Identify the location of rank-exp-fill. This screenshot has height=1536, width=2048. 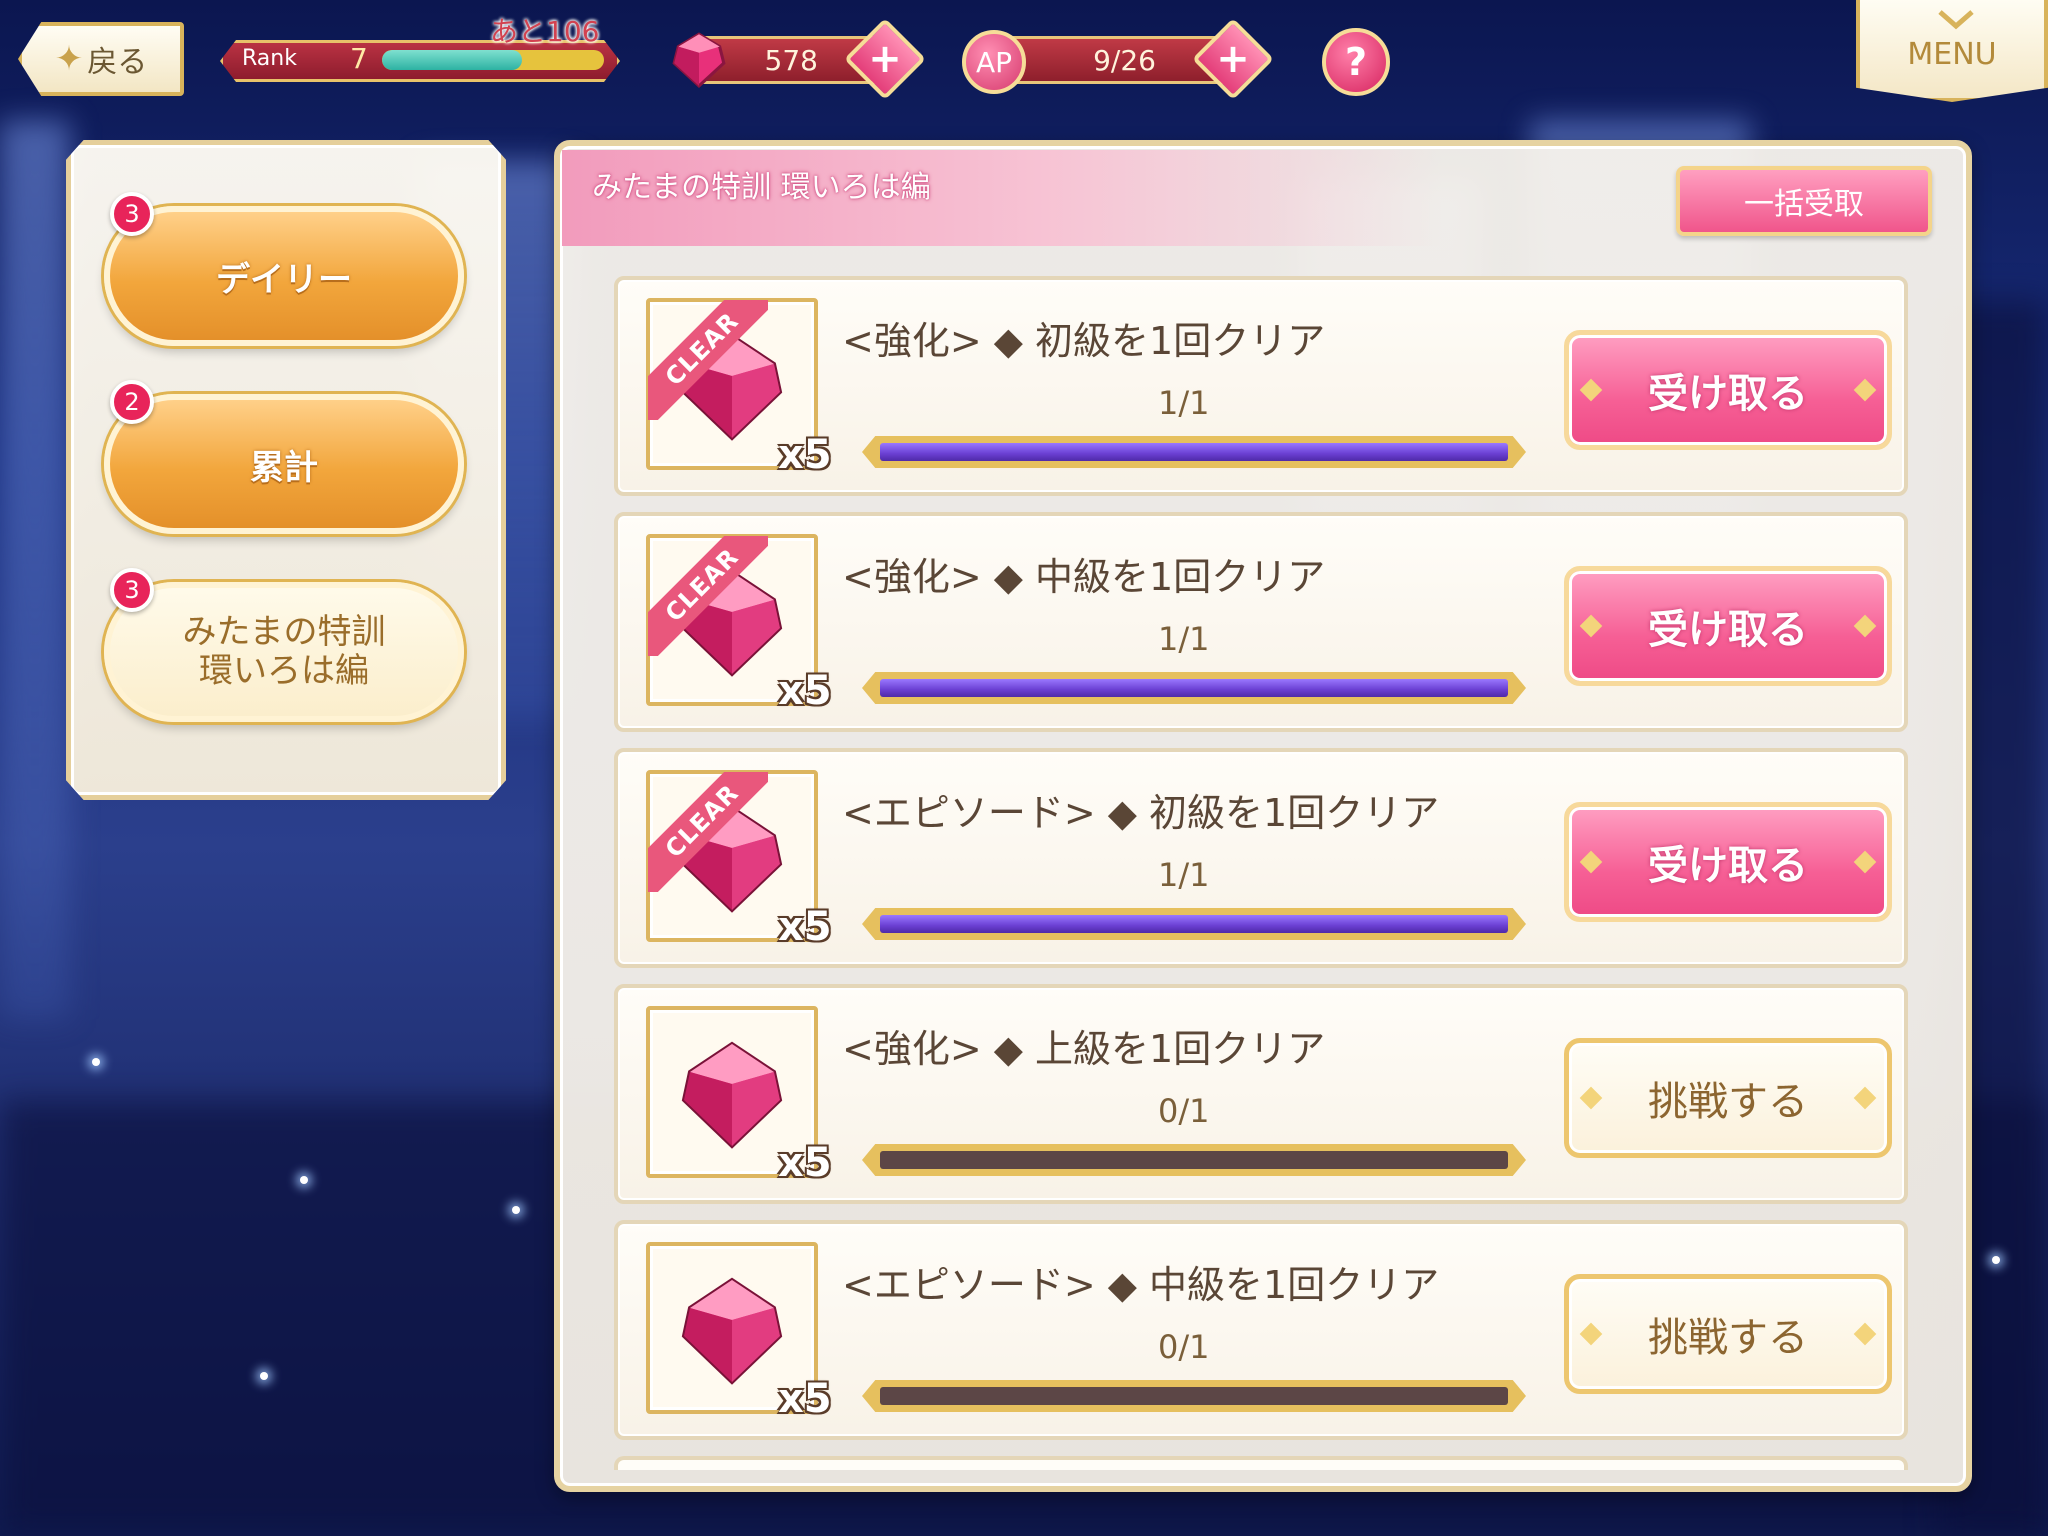
(452, 60).